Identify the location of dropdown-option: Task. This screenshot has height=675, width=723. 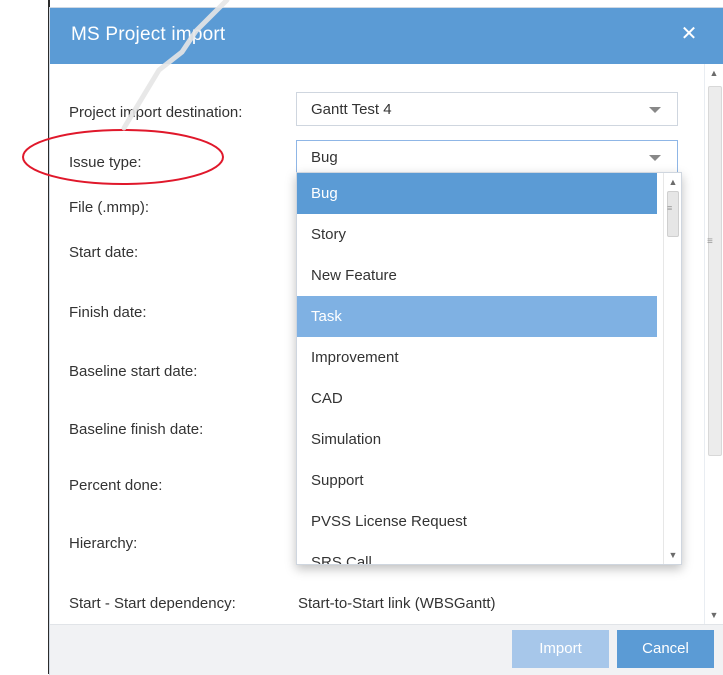
(477, 316).